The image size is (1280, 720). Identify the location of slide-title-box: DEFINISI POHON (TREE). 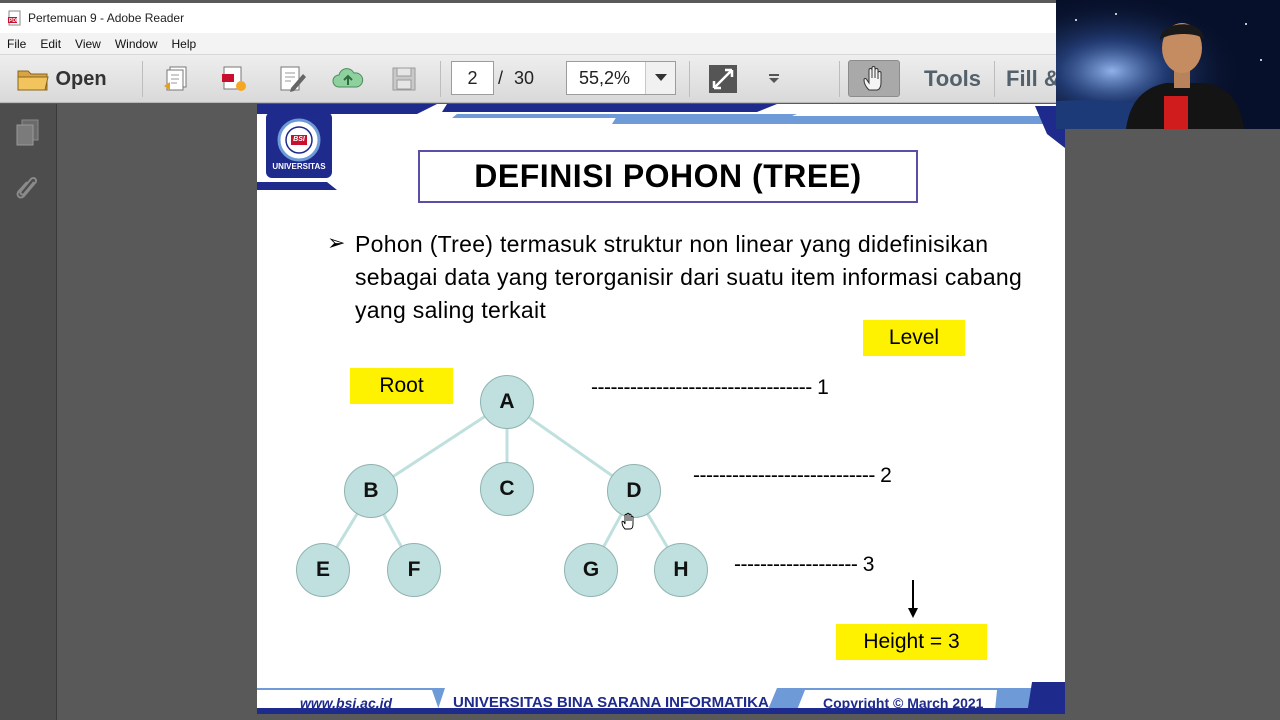
(668, 176).